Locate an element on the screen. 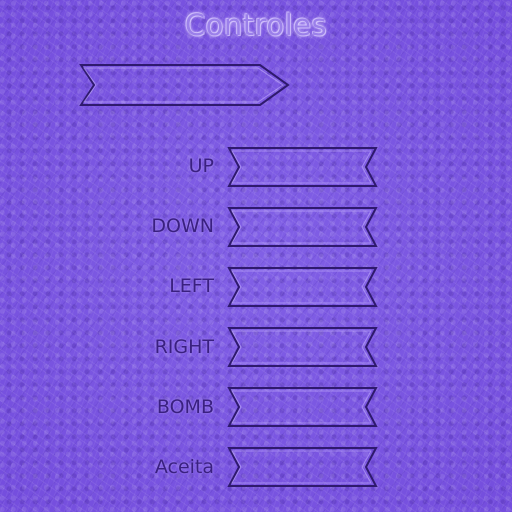  control-label: UP is located at coordinates (201, 166).